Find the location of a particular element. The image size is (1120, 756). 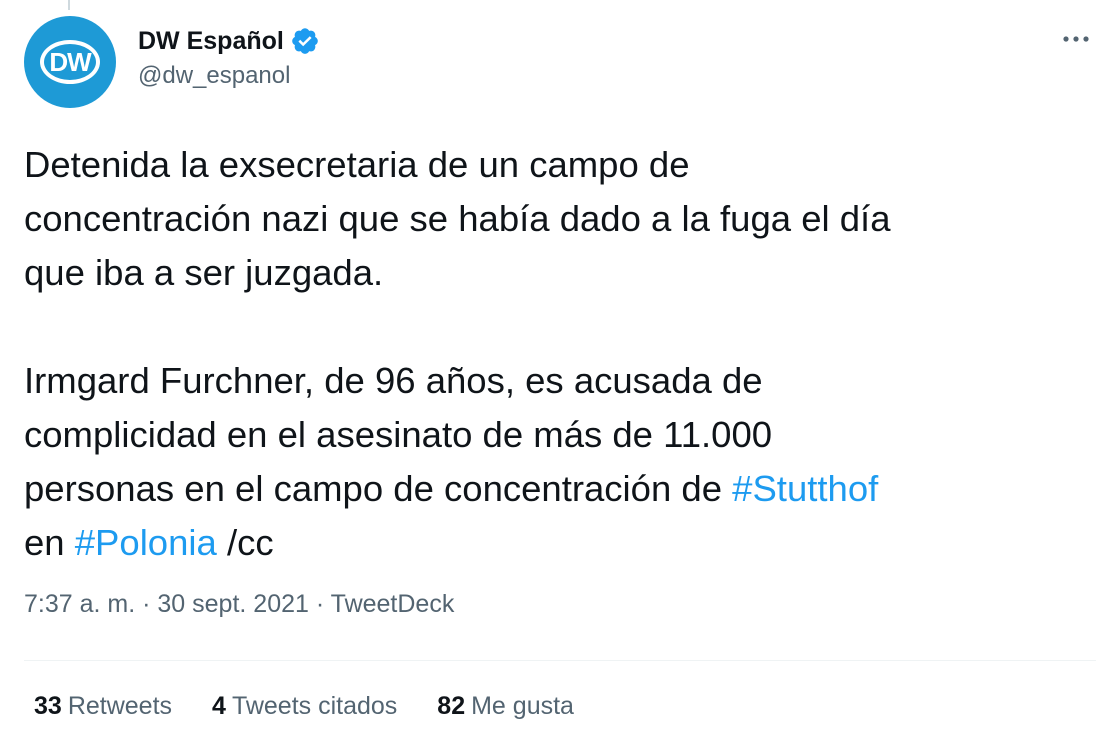

tweet-header: DW DW Español @dw_espanol is located at coordinates (560, 62).